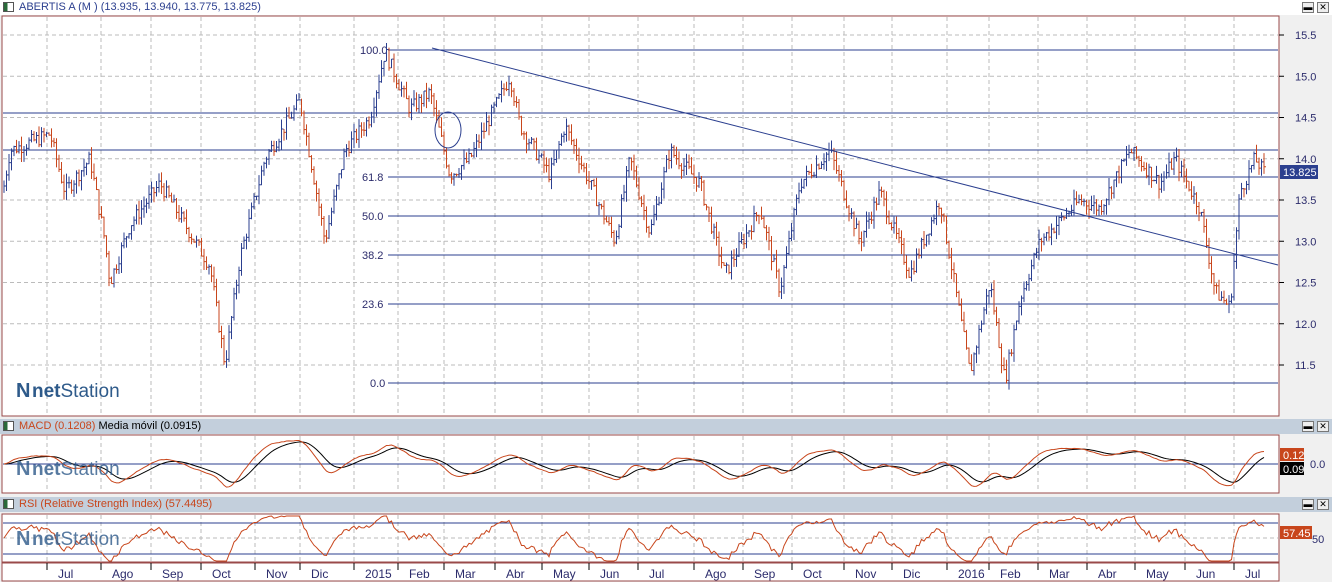 The height and width of the screenshot is (582, 1332). I want to click on fib-label: 38.2, so click(372, 256).